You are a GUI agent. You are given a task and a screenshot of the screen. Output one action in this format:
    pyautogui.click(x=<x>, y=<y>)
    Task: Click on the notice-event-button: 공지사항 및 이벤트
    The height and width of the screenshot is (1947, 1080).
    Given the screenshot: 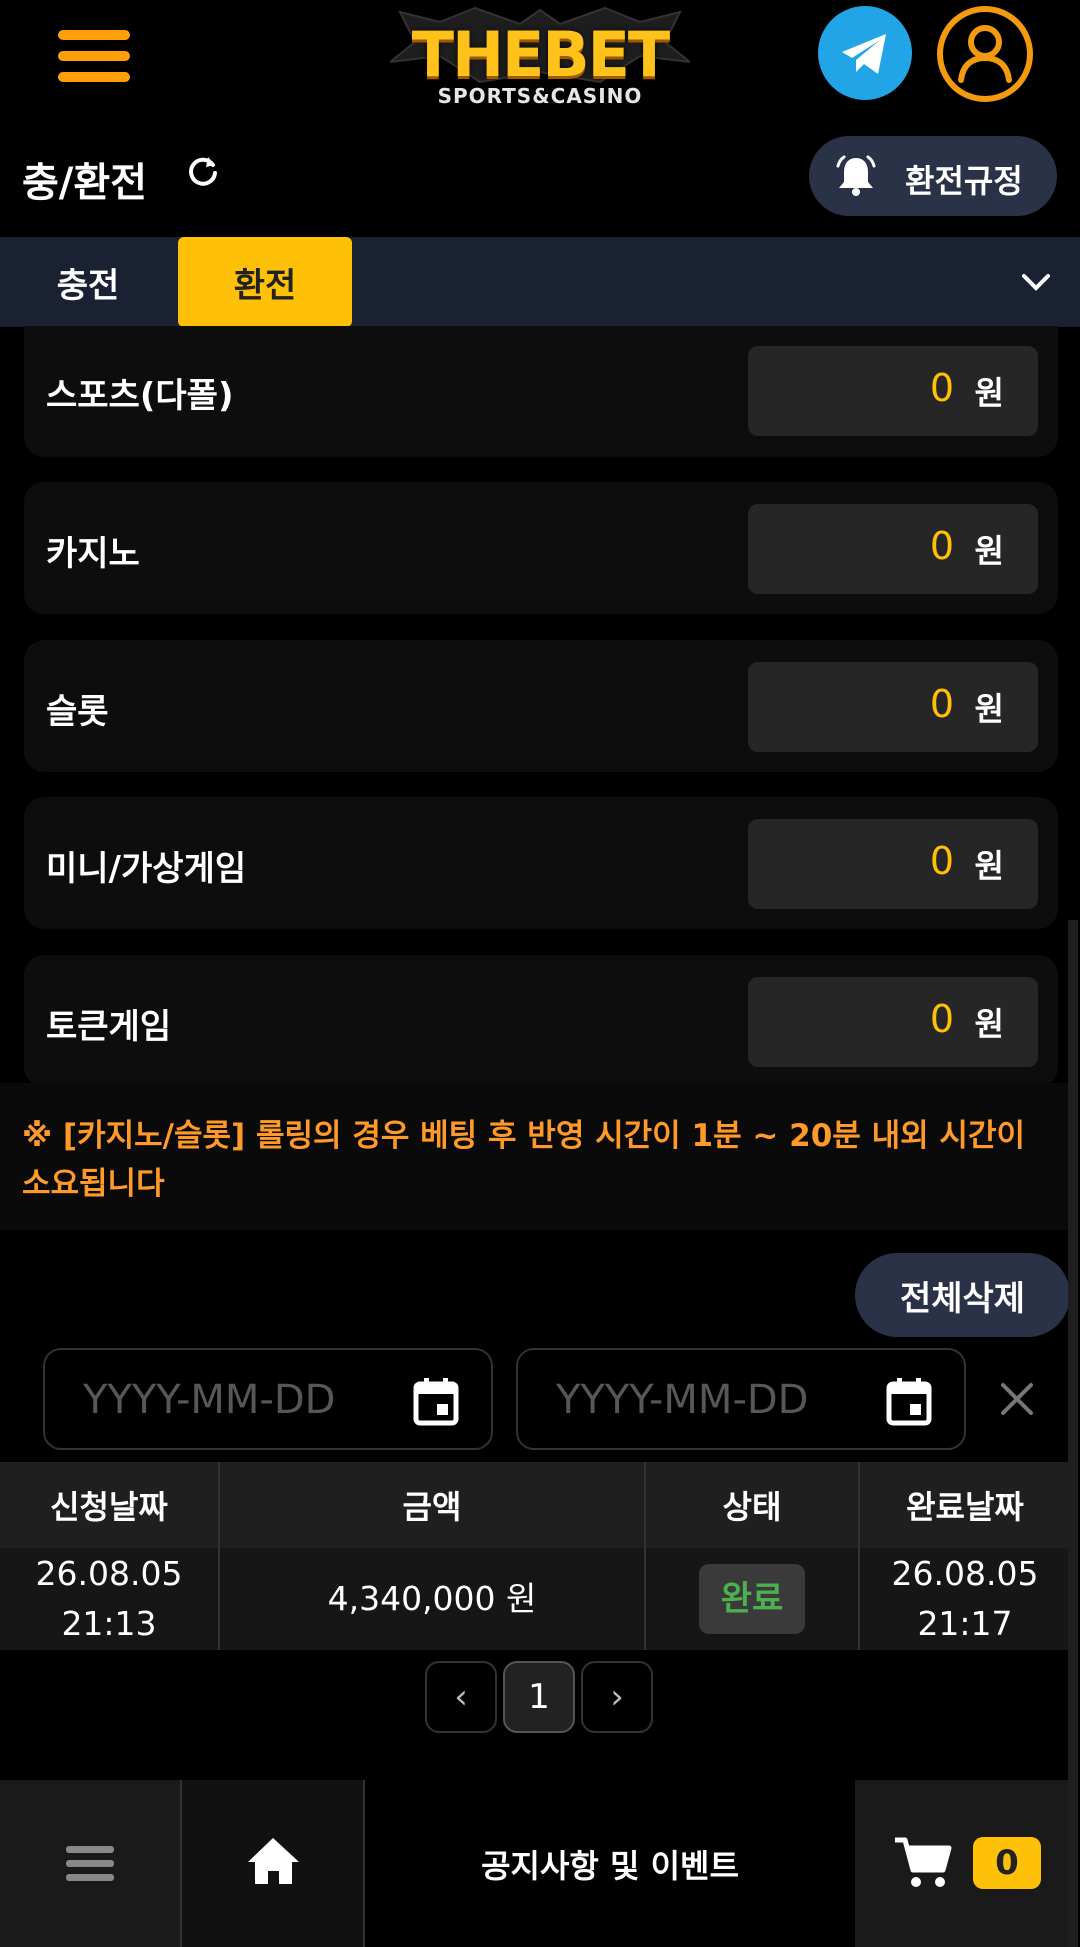 What is the action you would take?
    pyautogui.click(x=610, y=1863)
    